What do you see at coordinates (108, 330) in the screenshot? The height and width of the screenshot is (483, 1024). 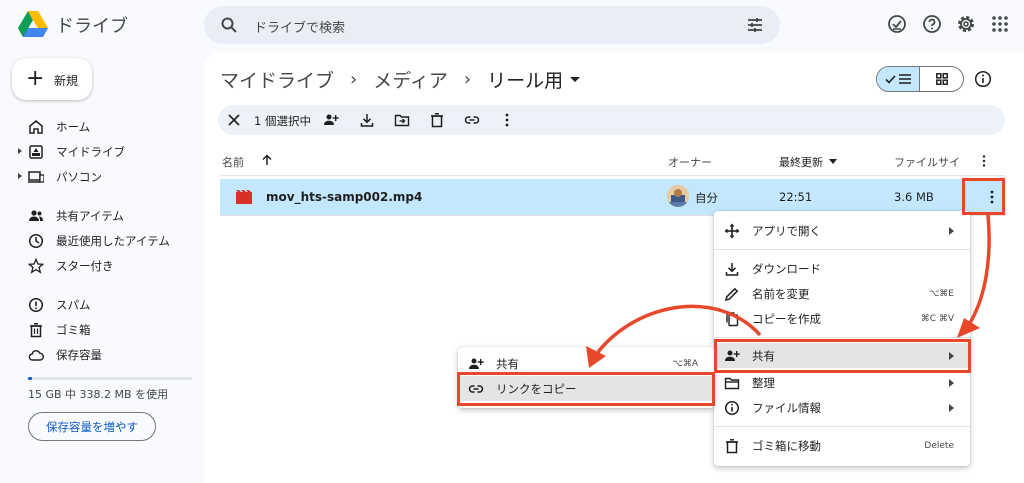 I see `sidebar-item-trash: ゴミ箱` at bounding box center [108, 330].